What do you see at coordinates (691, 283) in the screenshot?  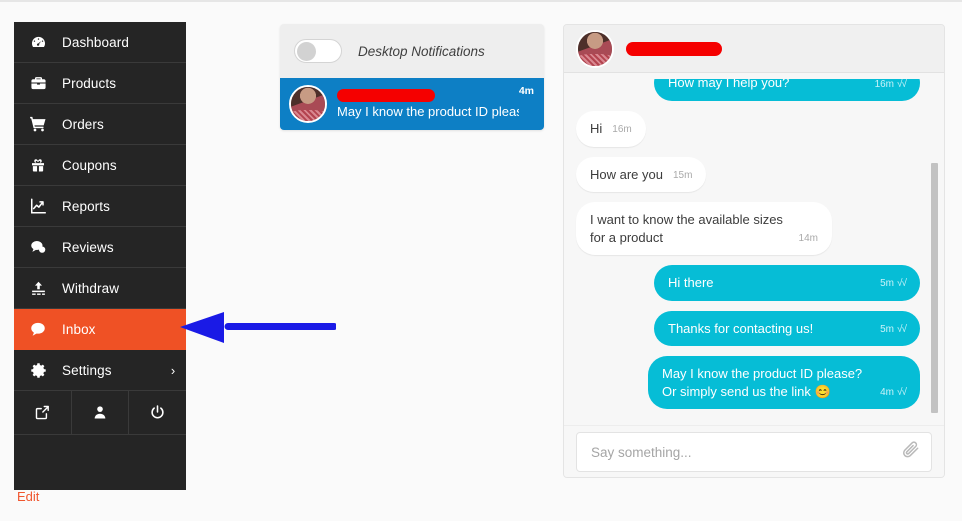 I see `chat-message-text: Hi there` at bounding box center [691, 283].